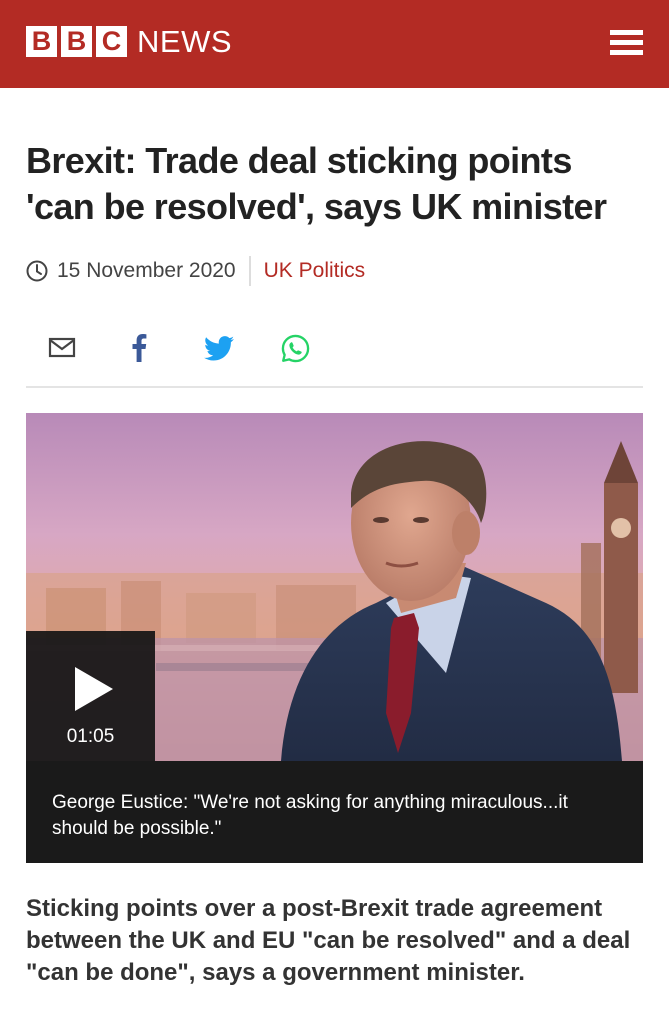 This screenshot has width=669, height=1024. Describe the element at coordinates (62, 347) in the screenshot. I see `email-icon` at that location.